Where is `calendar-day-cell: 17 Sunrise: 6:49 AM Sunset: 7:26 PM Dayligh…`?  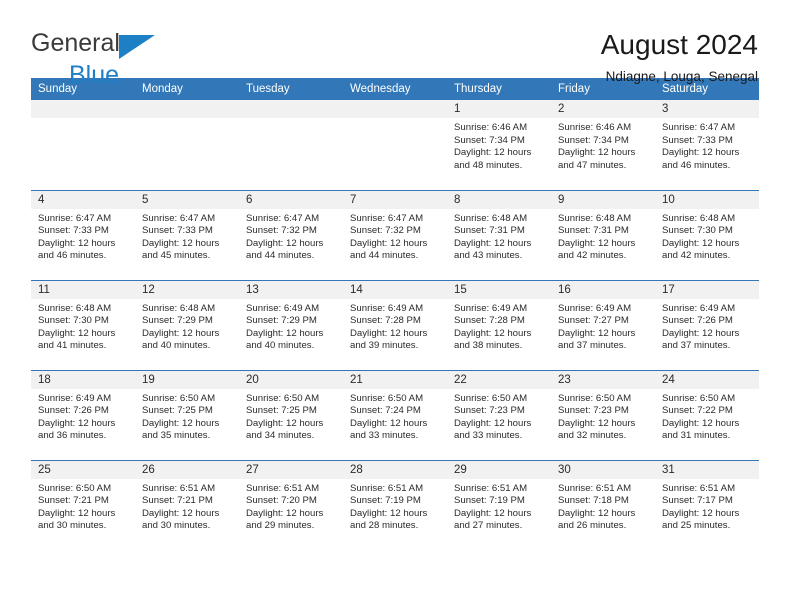 calendar-day-cell: 17 Sunrise: 6:49 AM Sunset: 7:26 PM Dayligh… is located at coordinates (707, 324).